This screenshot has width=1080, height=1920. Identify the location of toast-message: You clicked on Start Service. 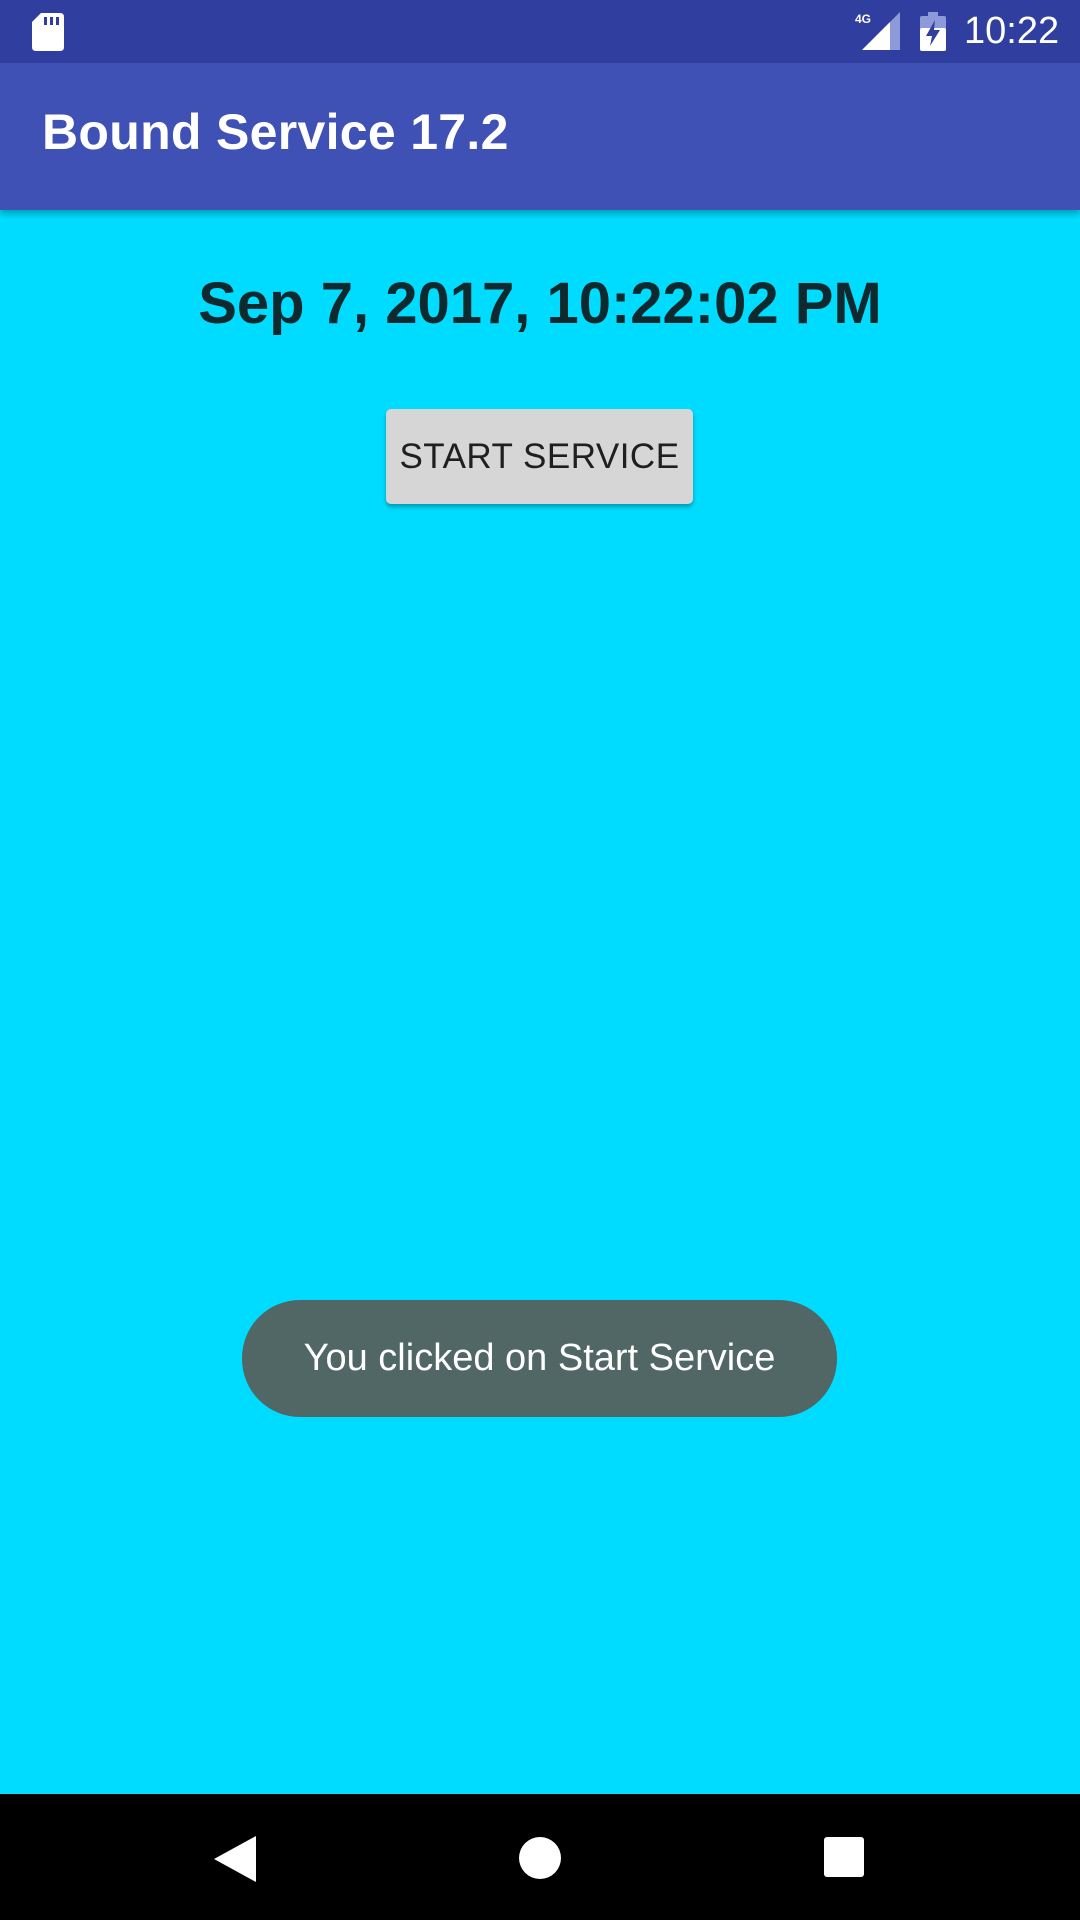
(539, 1358).